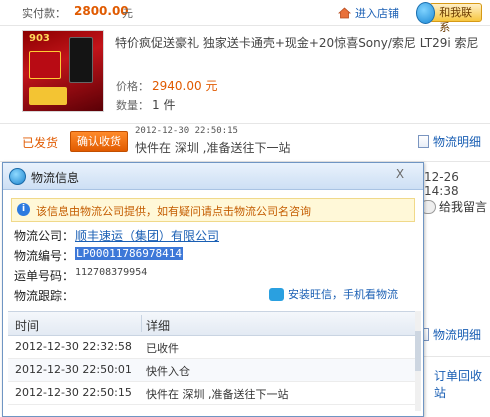 This screenshot has width=490, height=417. Describe the element at coordinates (377, 13) in the screenshot. I see `enter-shop-label: 进入店铺` at that location.